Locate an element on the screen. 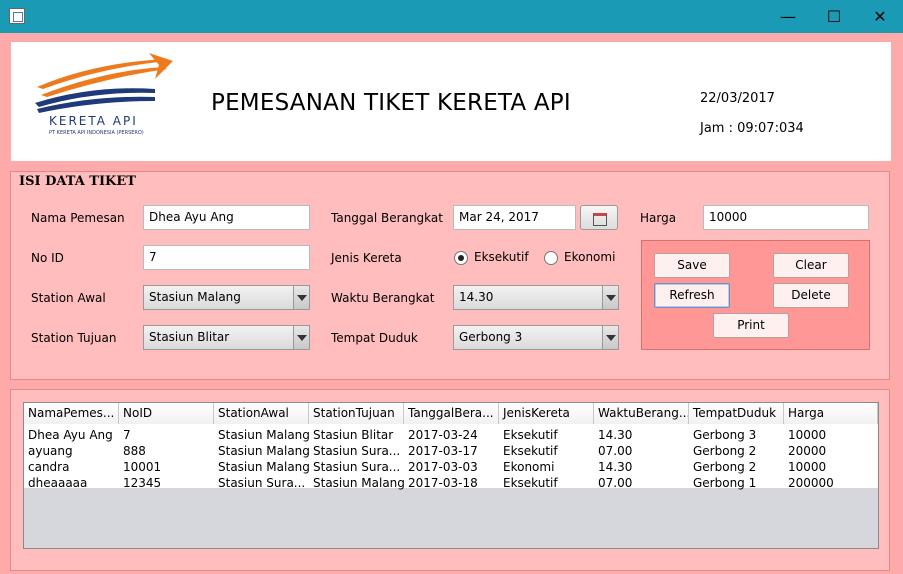  column-header: StationAwal is located at coordinates (261, 413).